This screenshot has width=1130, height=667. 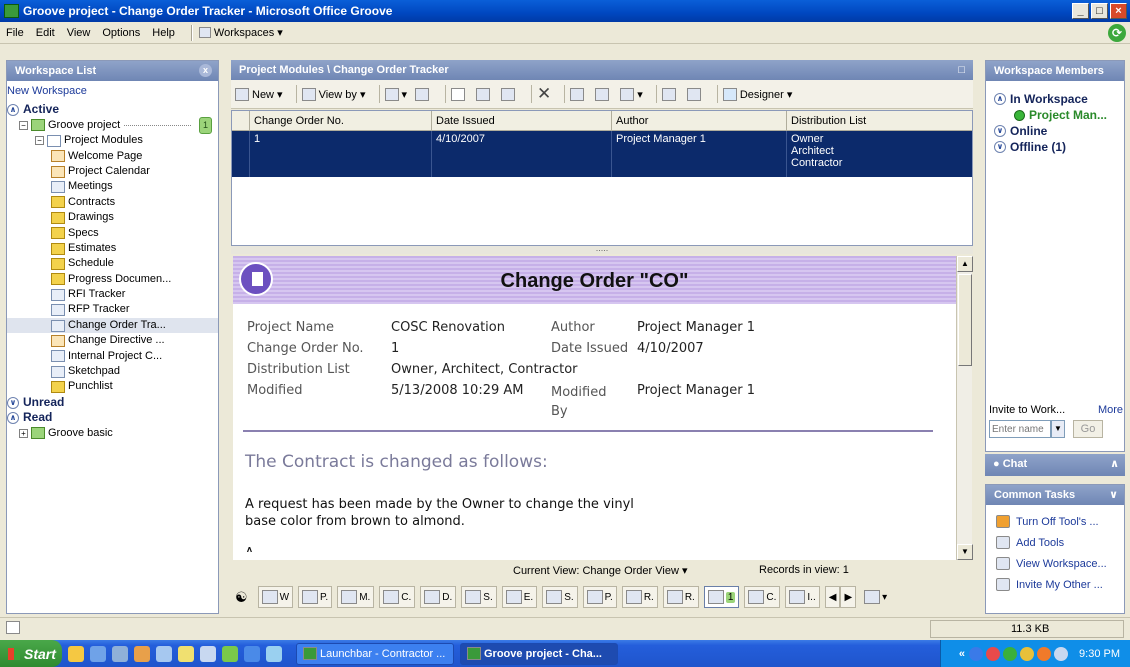 What do you see at coordinates (802, 597) in the screenshot?
I see `tool-tab: I..` at bounding box center [802, 597].